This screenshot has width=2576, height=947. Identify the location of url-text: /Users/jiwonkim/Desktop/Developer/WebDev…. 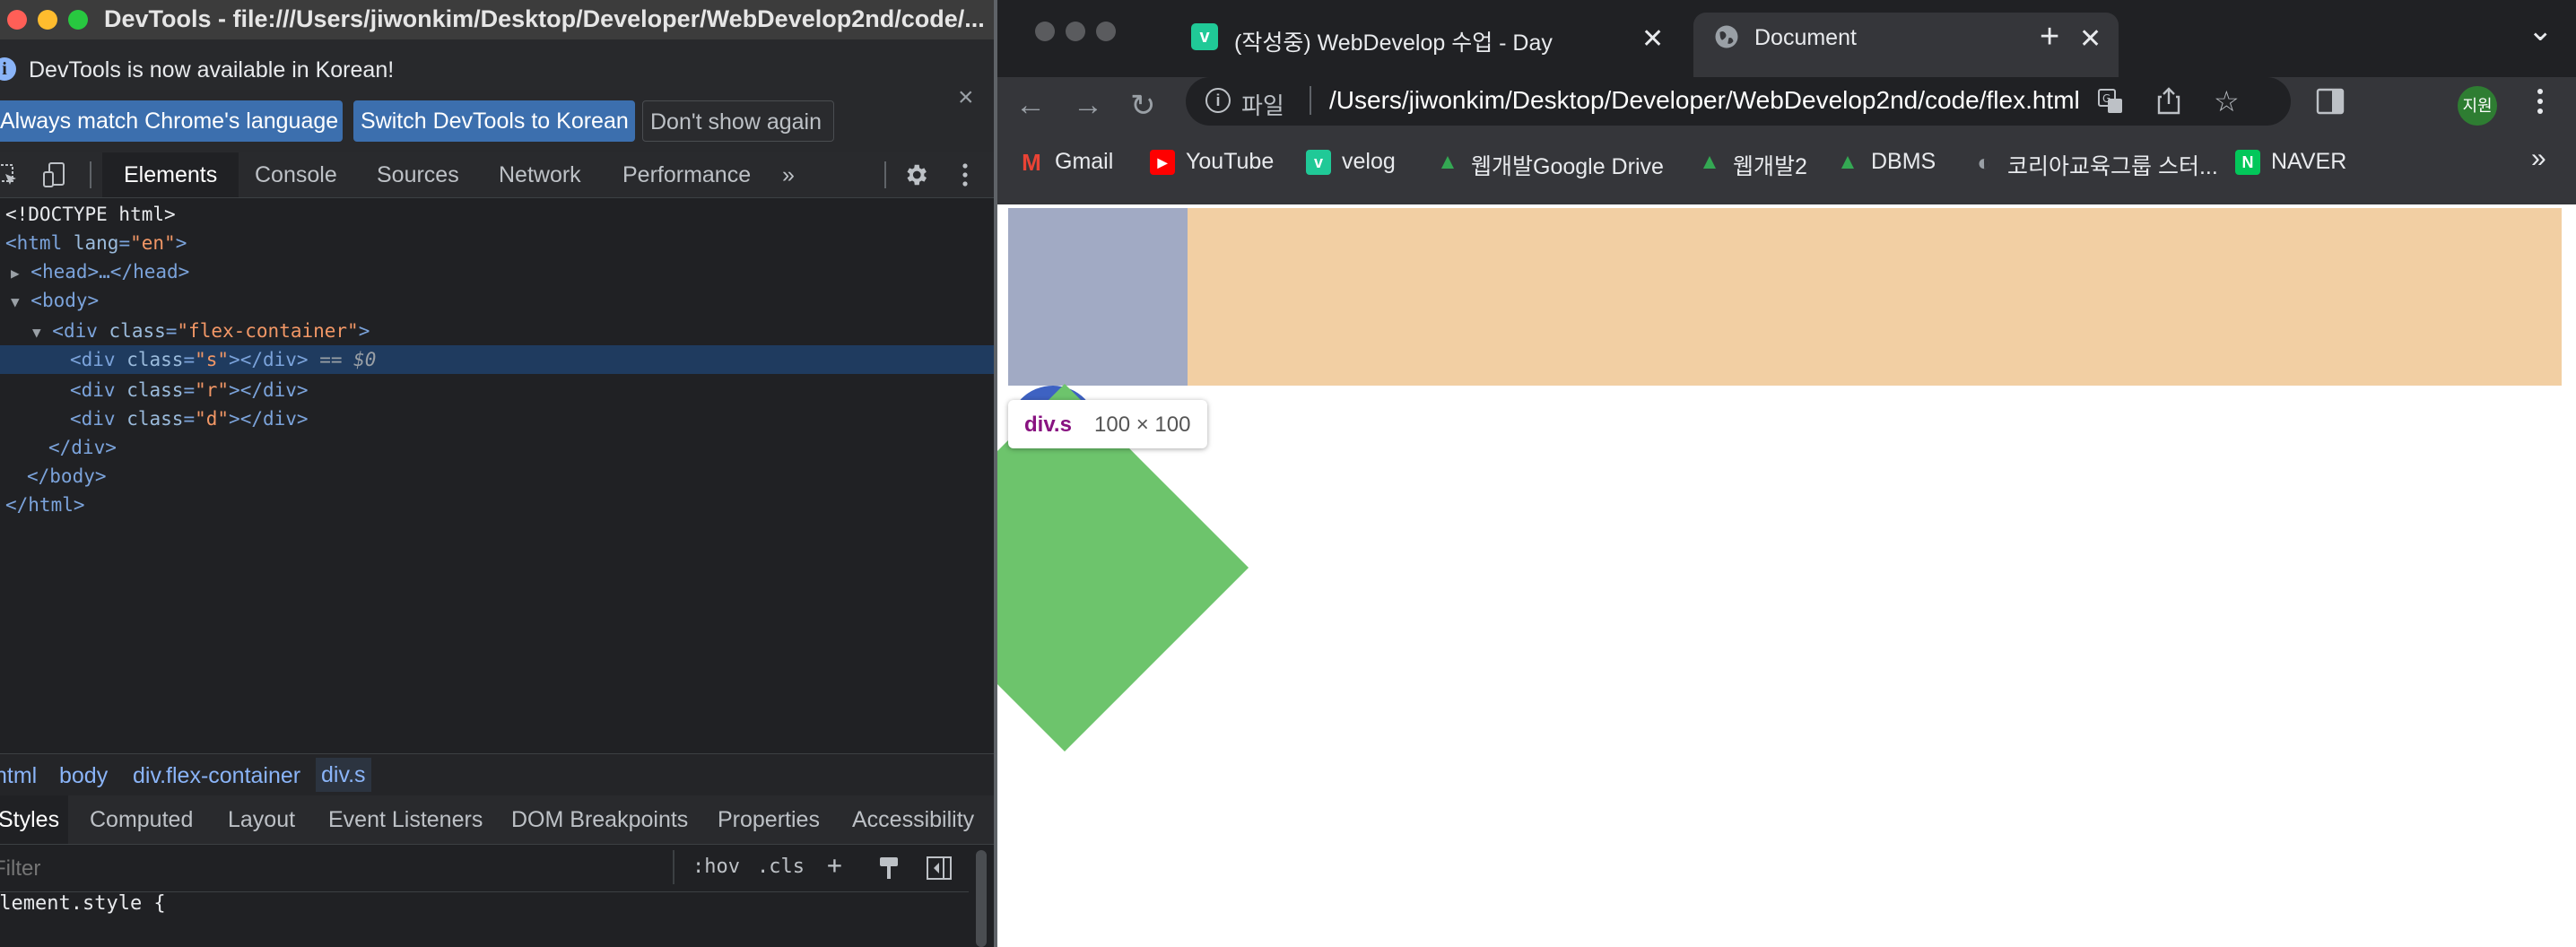
(1704, 100).